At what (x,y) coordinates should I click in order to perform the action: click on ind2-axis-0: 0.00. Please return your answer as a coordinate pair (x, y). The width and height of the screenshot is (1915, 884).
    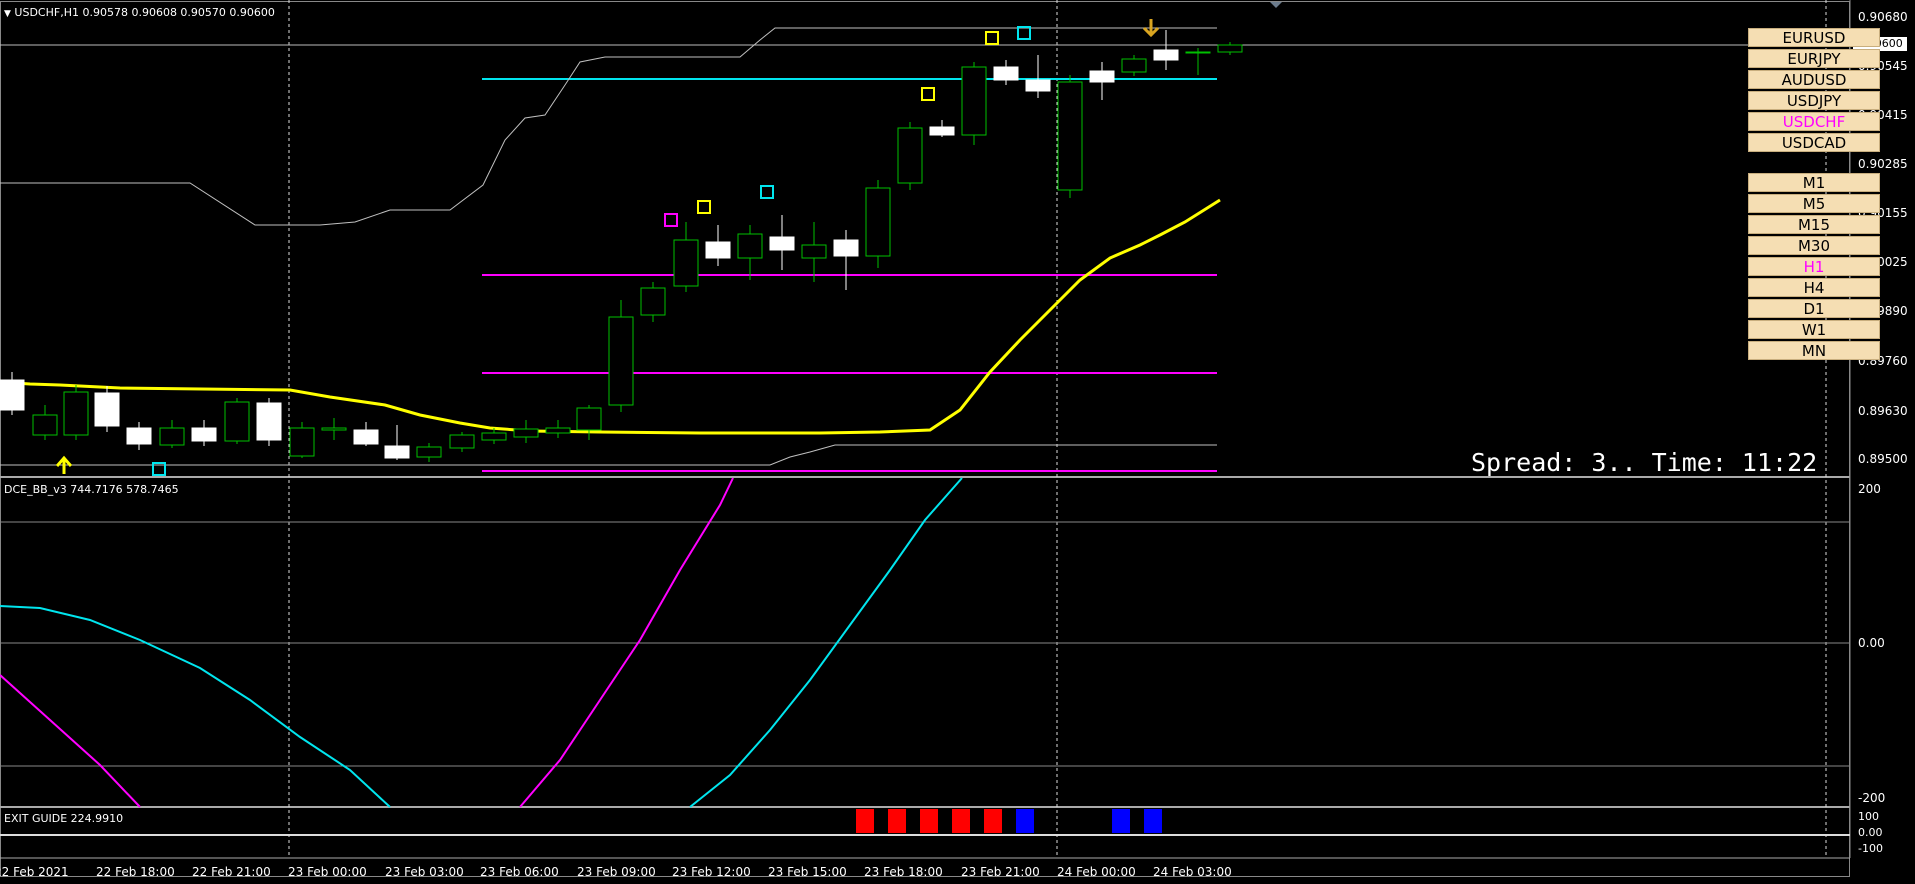
    Looking at the image, I should click on (1870, 832).